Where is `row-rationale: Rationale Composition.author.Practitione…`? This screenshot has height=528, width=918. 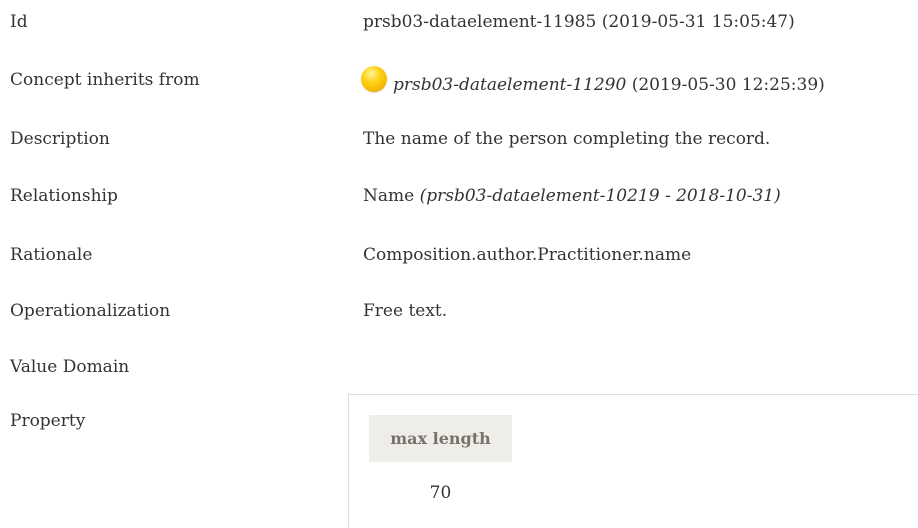
row-rationale: Rationale Composition.author.Practitione… is located at coordinates (459, 265).